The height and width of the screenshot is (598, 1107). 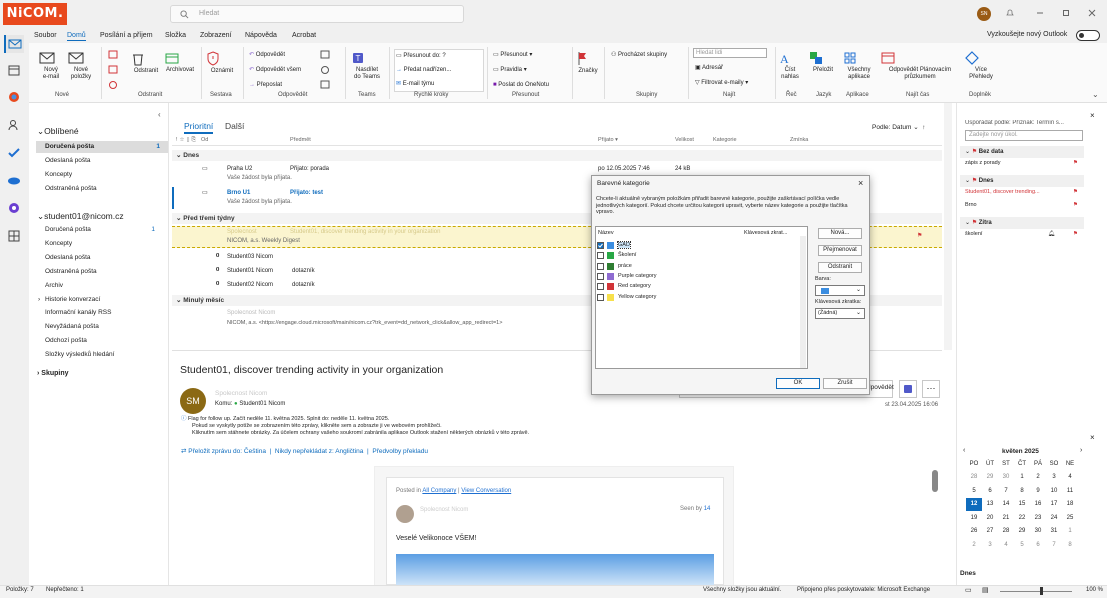 I want to click on copilot-icon, so click(x=14, y=97).